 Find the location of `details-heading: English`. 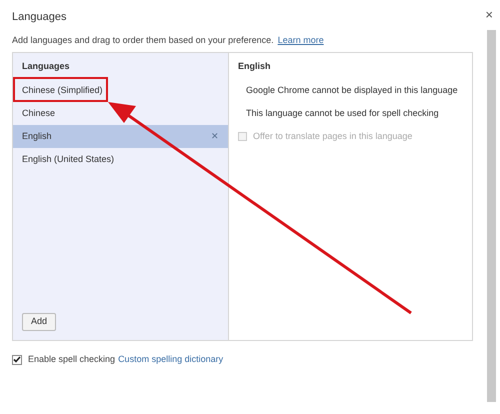

details-heading: English is located at coordinates (255, 67).